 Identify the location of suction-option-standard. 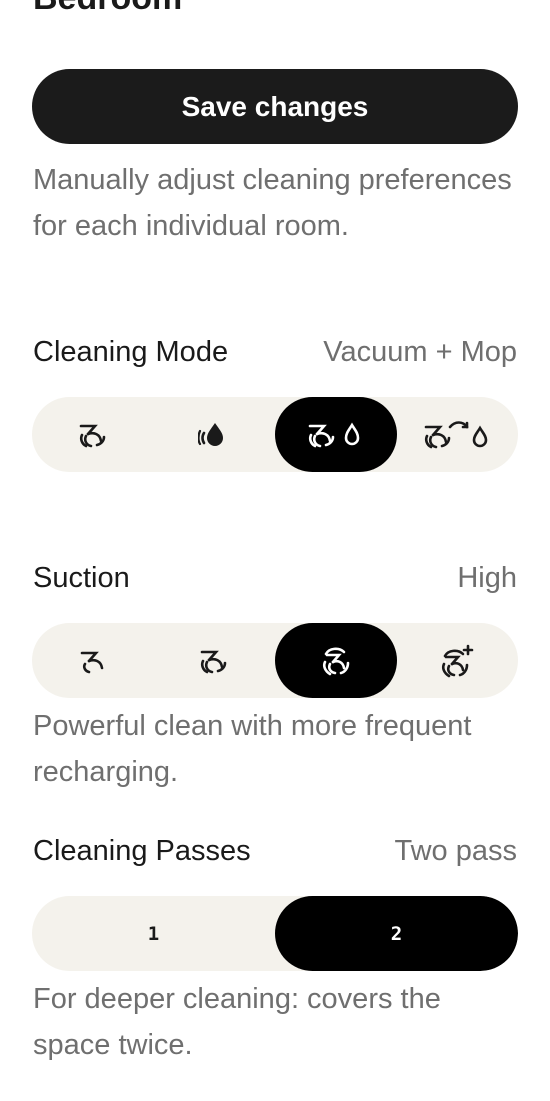
(215, 660).